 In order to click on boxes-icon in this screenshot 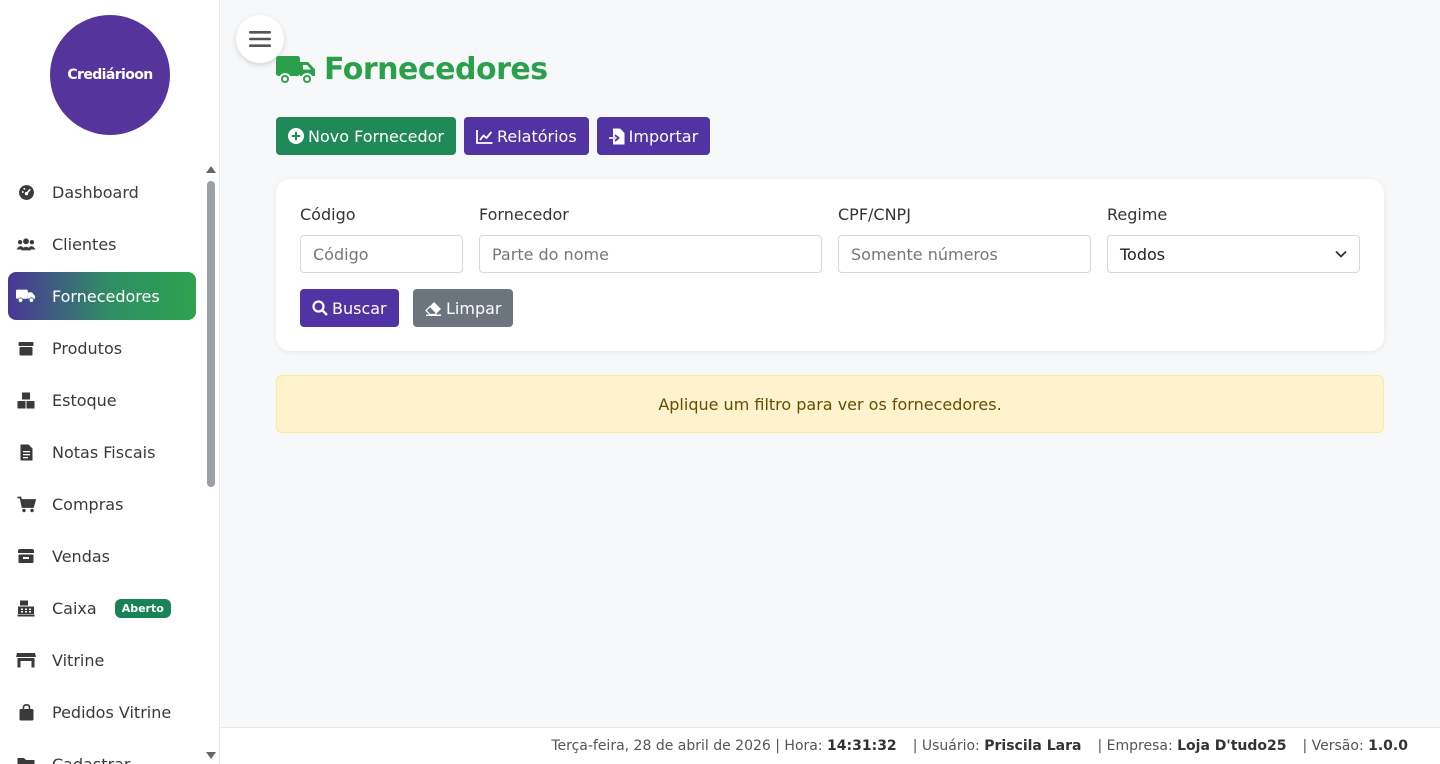, I will do `click(26, 400)`.